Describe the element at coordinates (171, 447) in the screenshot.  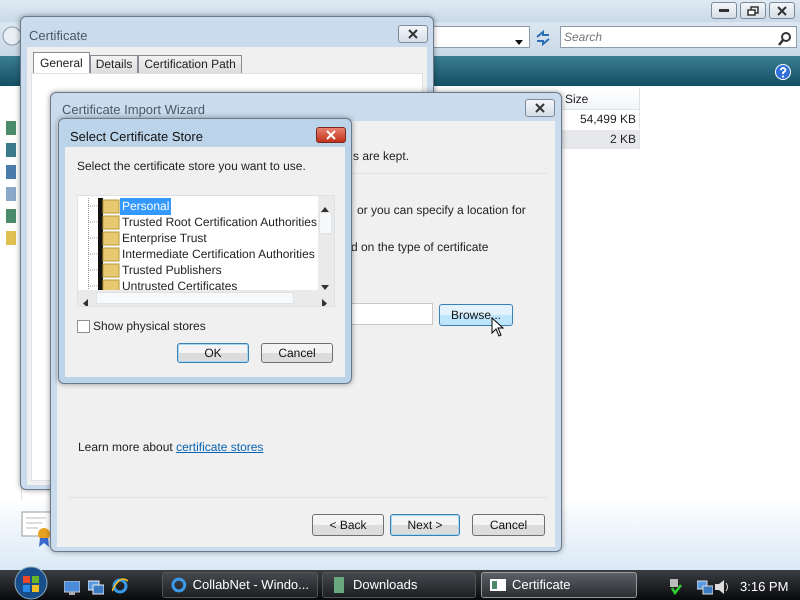
I see `learn-more-text: Learn more about certificate stores` at that location.